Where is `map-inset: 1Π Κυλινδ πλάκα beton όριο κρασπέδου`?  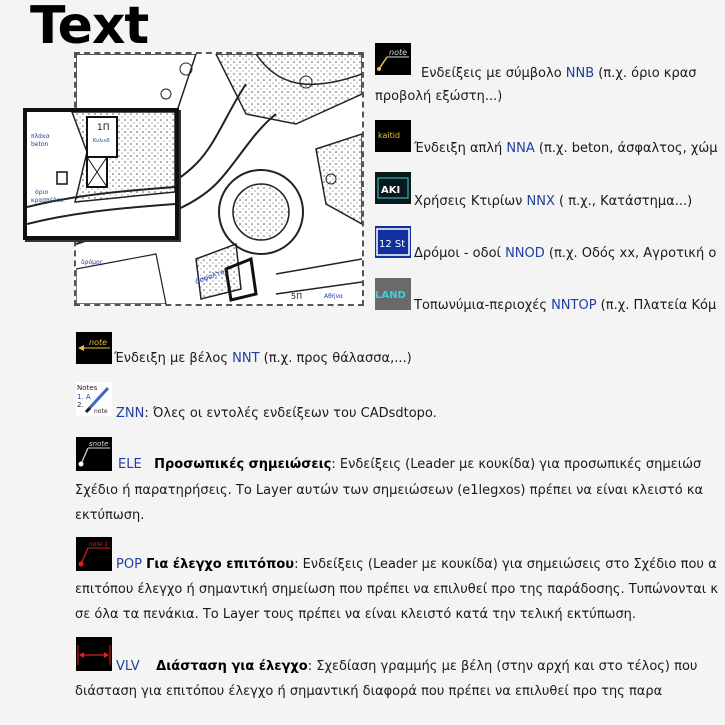 map-inset: 1Π Κυλινδ πλάκα beton όριο κρασπέδου is located at coordinates (101, 174).